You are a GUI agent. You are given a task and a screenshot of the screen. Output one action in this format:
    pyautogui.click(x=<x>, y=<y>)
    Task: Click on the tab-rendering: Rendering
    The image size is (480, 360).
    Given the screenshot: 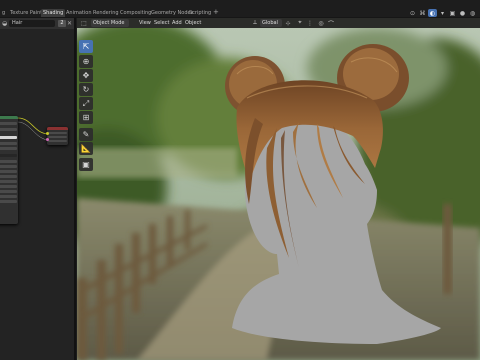 What is the action you would take?
    pyautogui.click(x=106, y=13)
    